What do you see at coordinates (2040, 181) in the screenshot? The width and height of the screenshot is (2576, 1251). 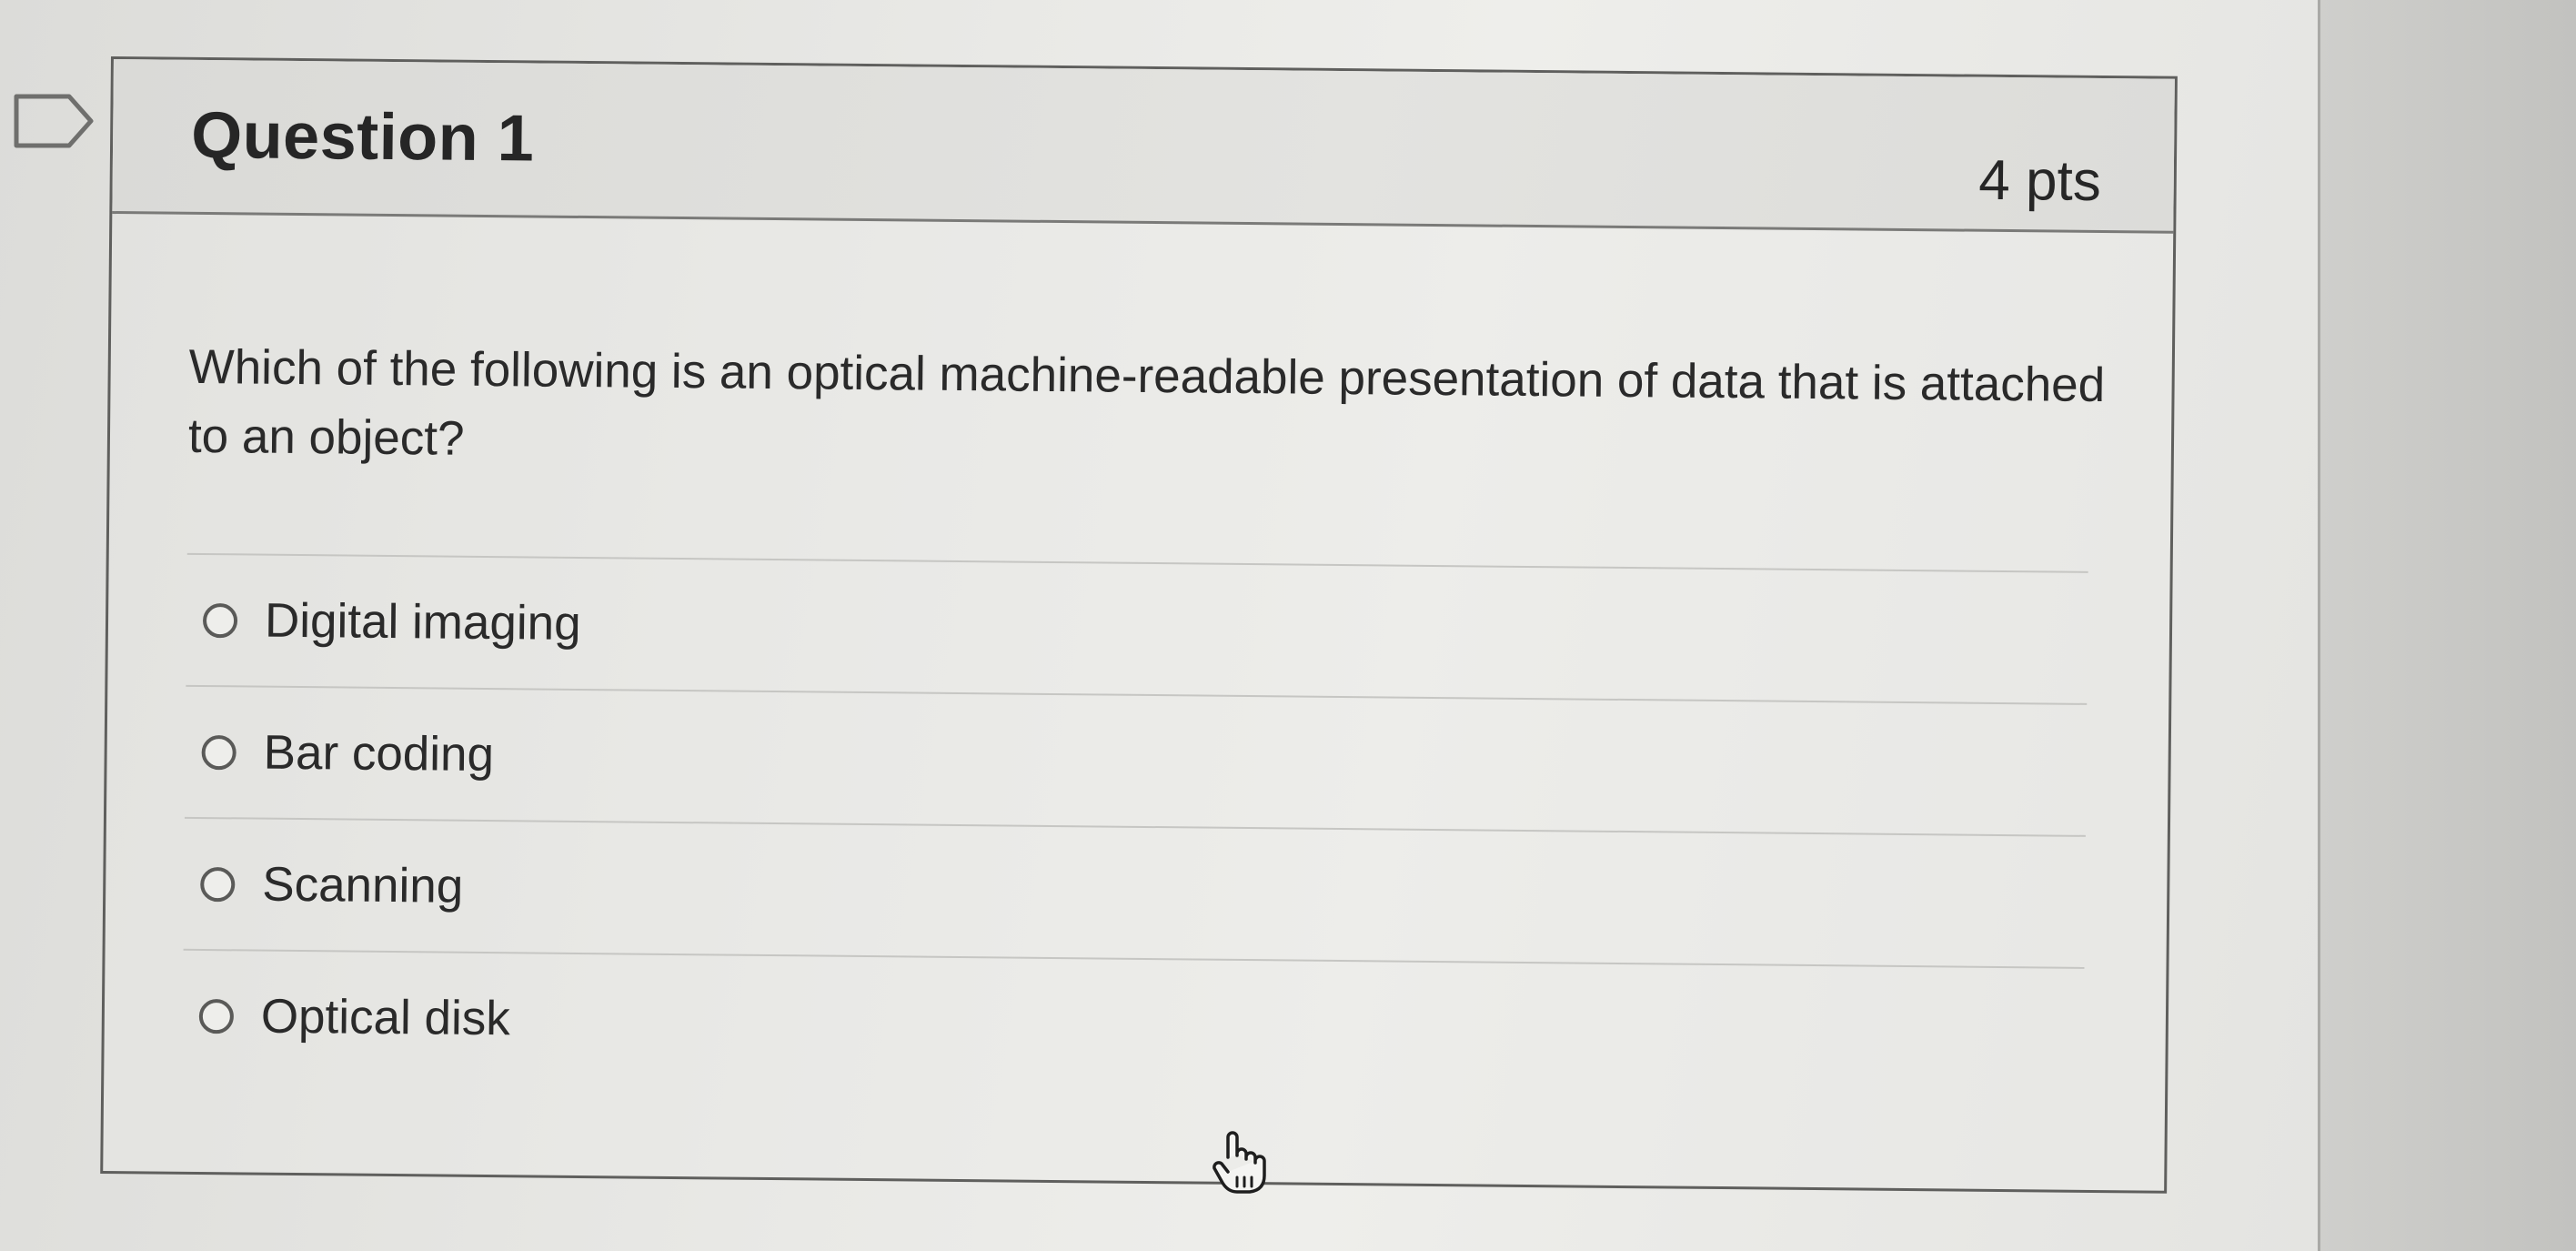 I see `question-points: 4 pts` at bounding box center [2040, 181].